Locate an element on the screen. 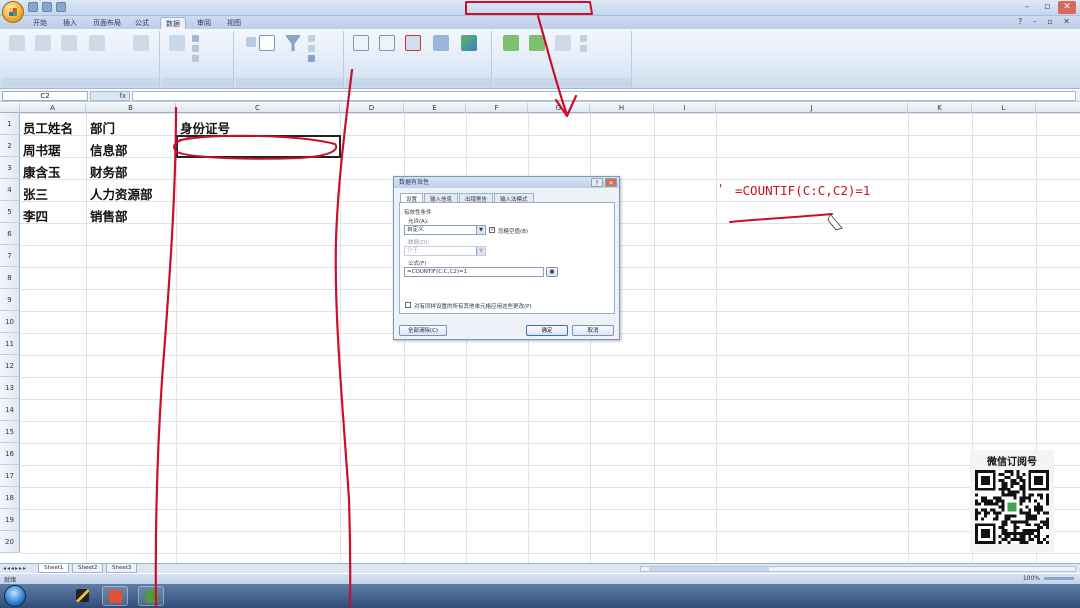 This screenshot has width=1080, height=608. ignore-blank-checkbox: ✓ is located at coordinates (492, 230).